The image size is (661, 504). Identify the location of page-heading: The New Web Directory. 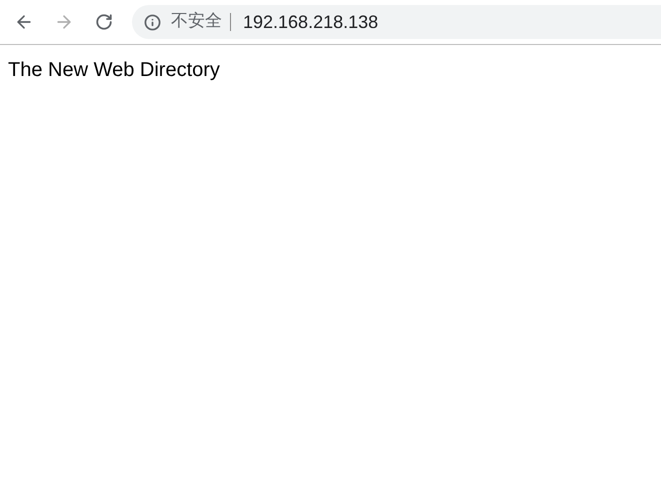
(114, 70).